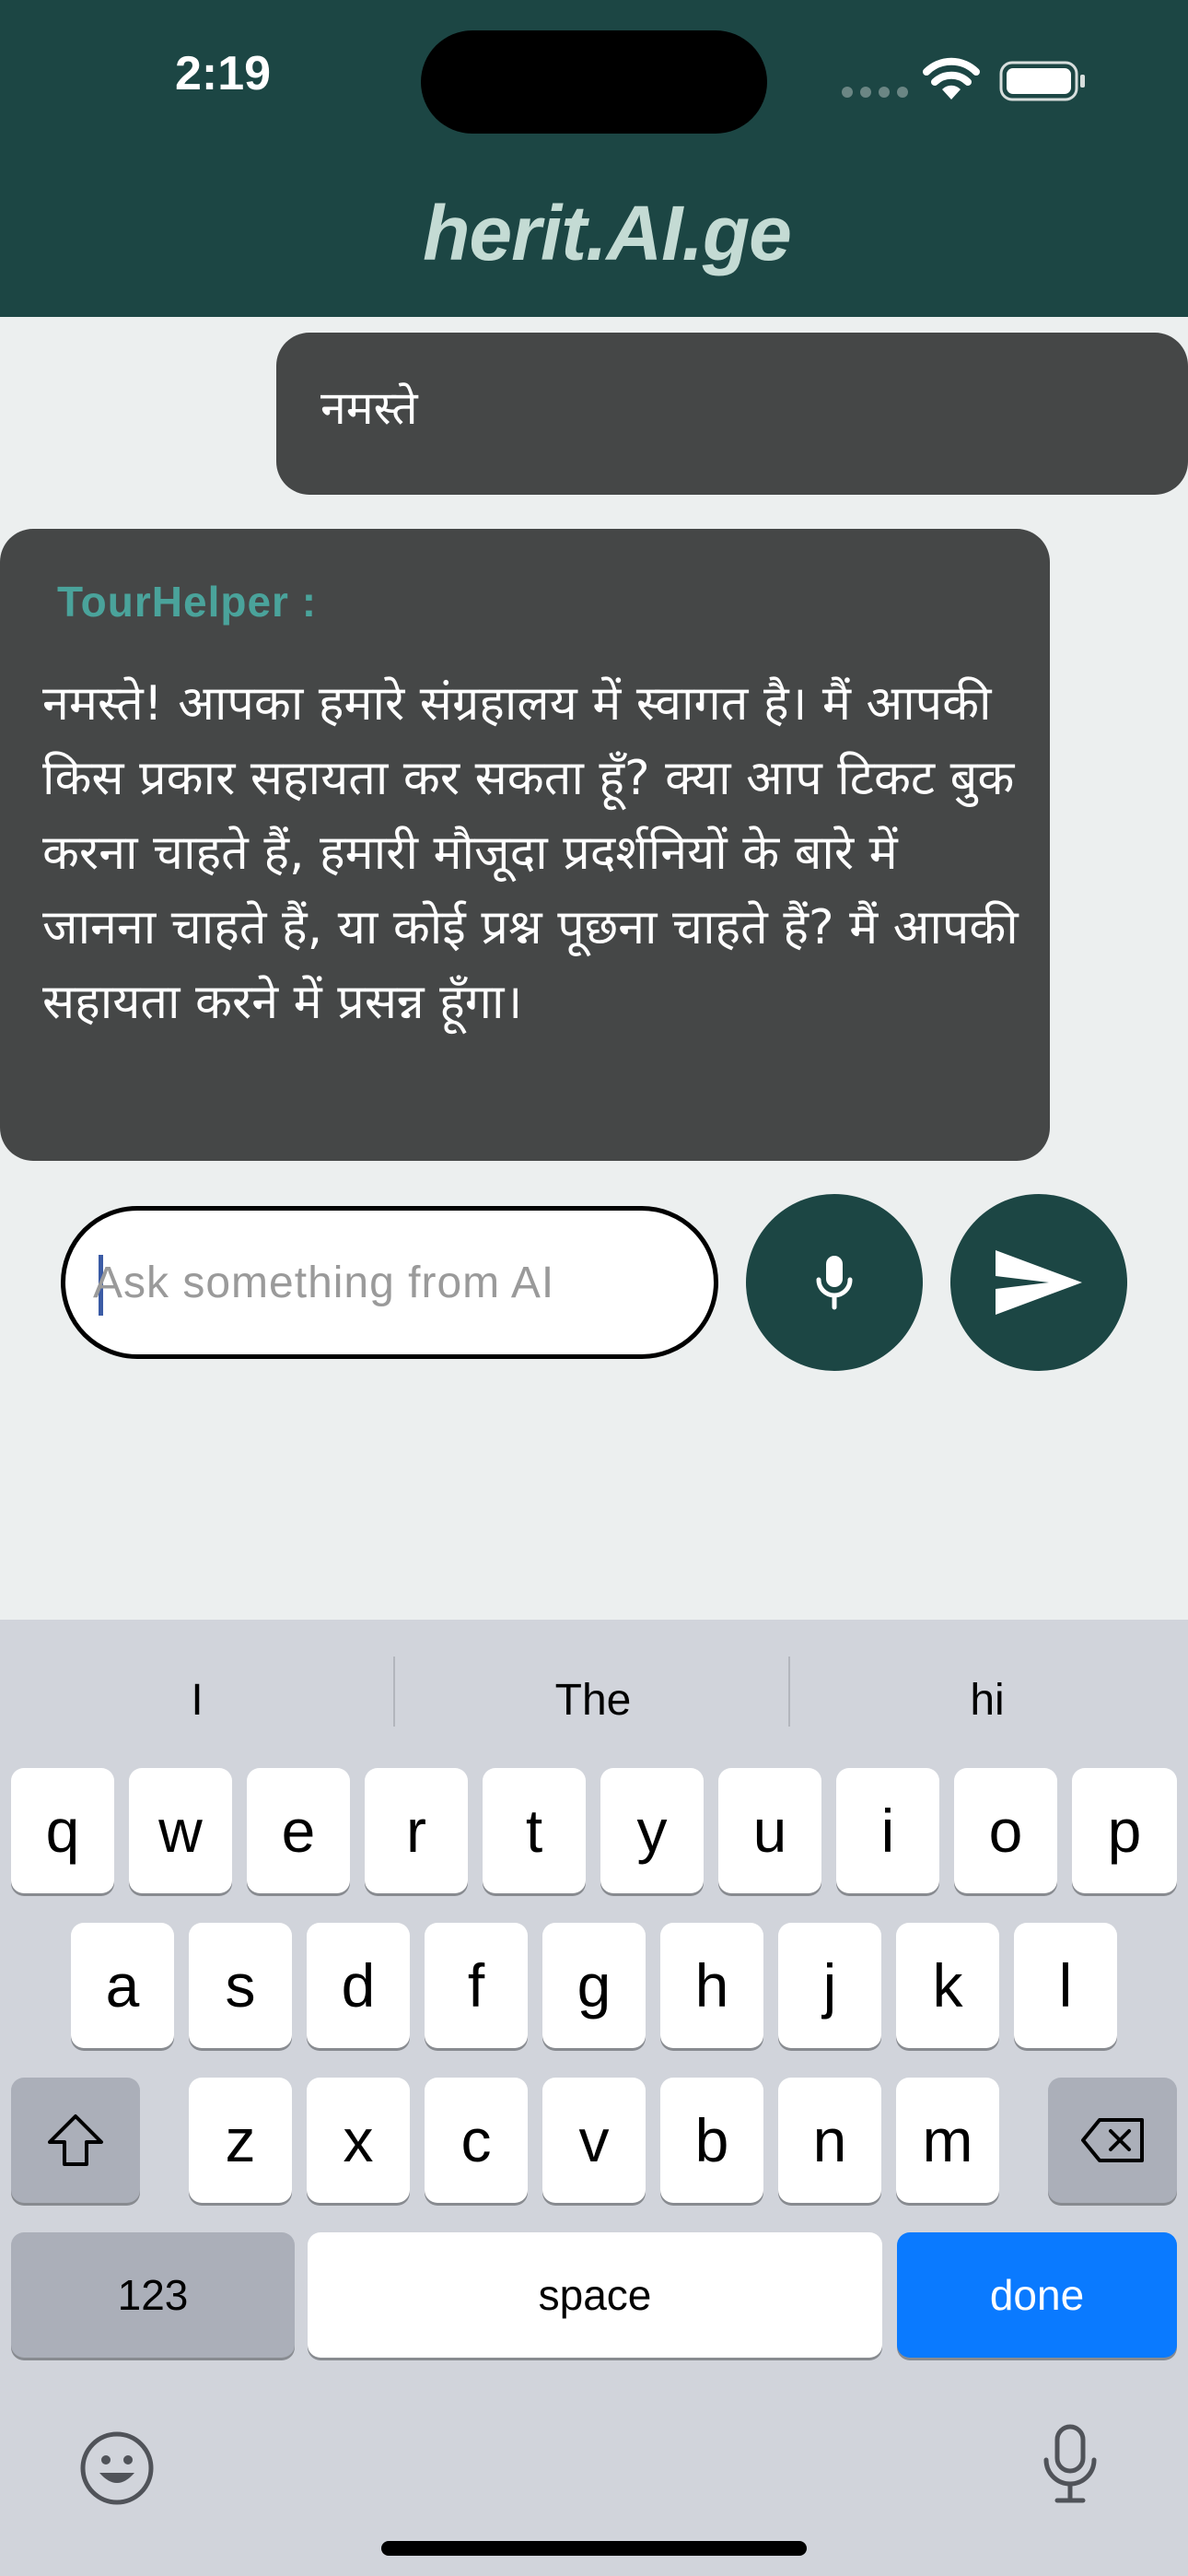 The height and width of the screenshot is (2576, 1188). I want to click on key-x: x, so click(358, 2140).